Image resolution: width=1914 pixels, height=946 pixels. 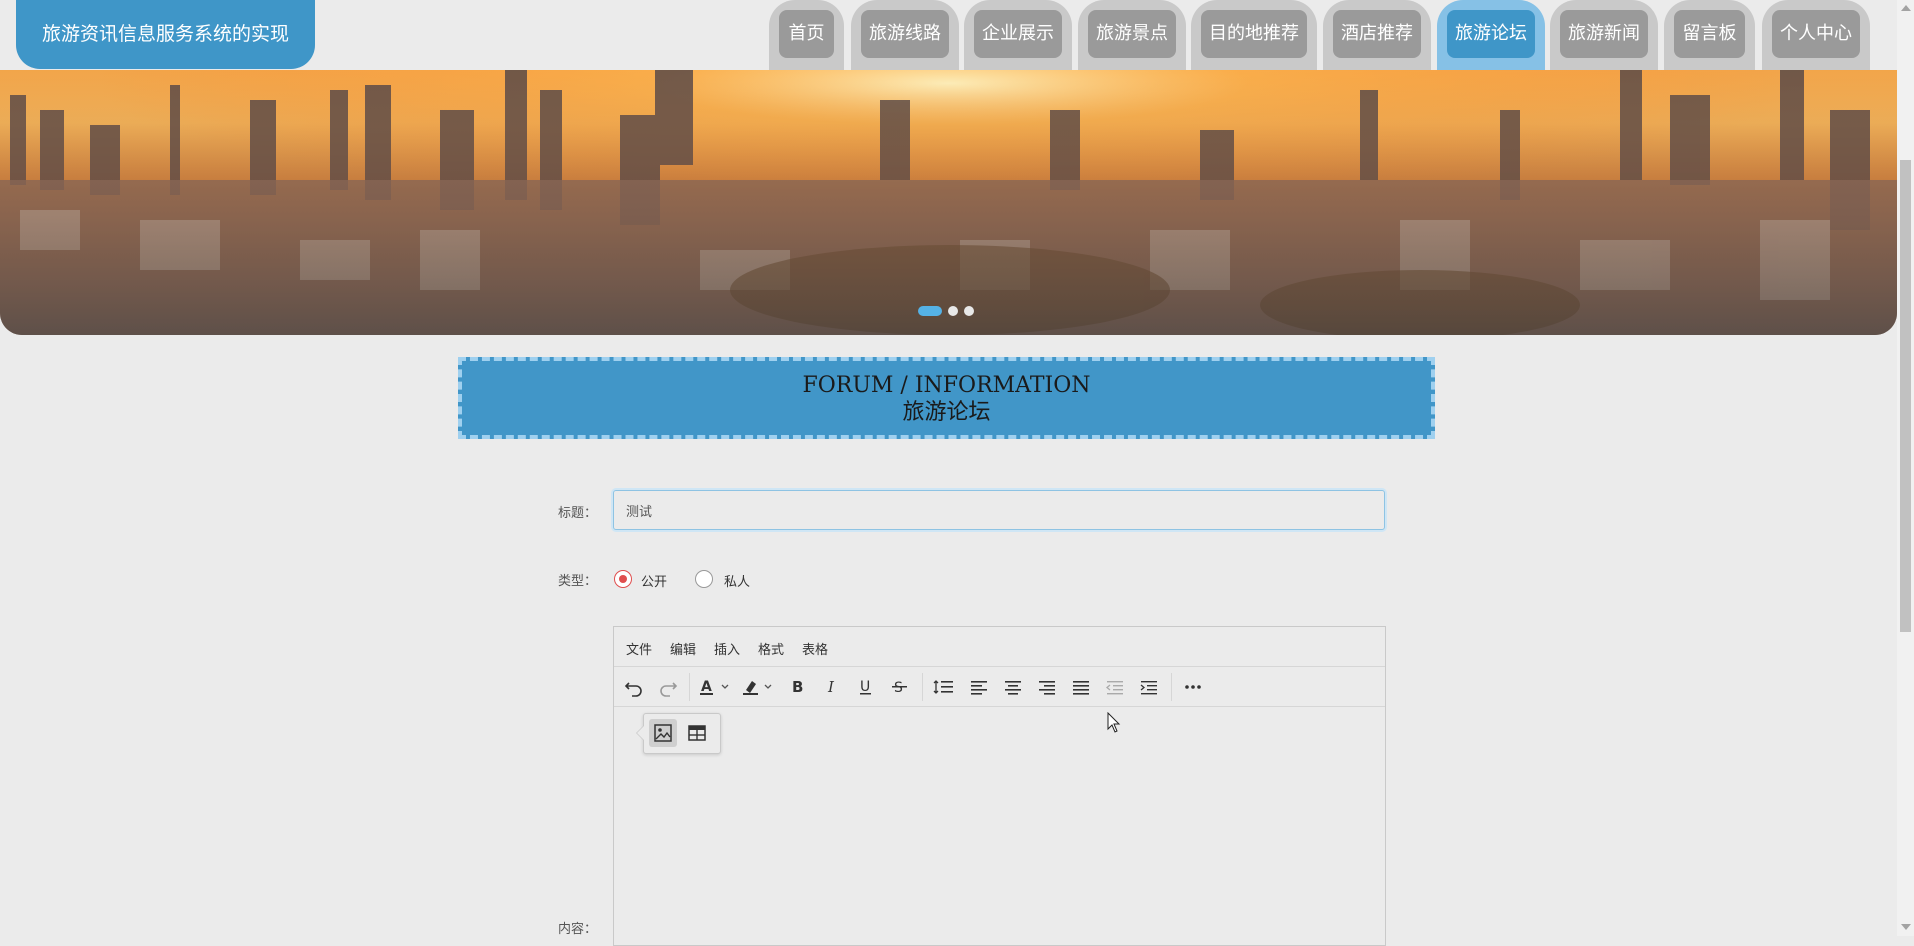 I want to click on svg-text: S, so click(x=898, y=688).